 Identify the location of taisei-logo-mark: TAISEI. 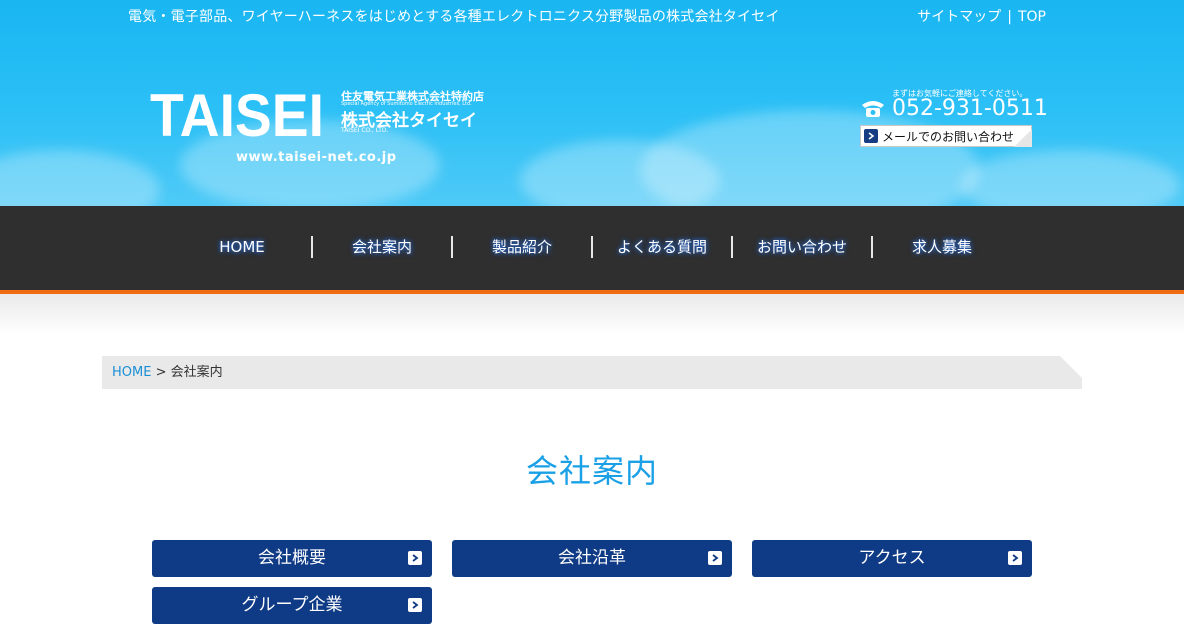
(237, 114).